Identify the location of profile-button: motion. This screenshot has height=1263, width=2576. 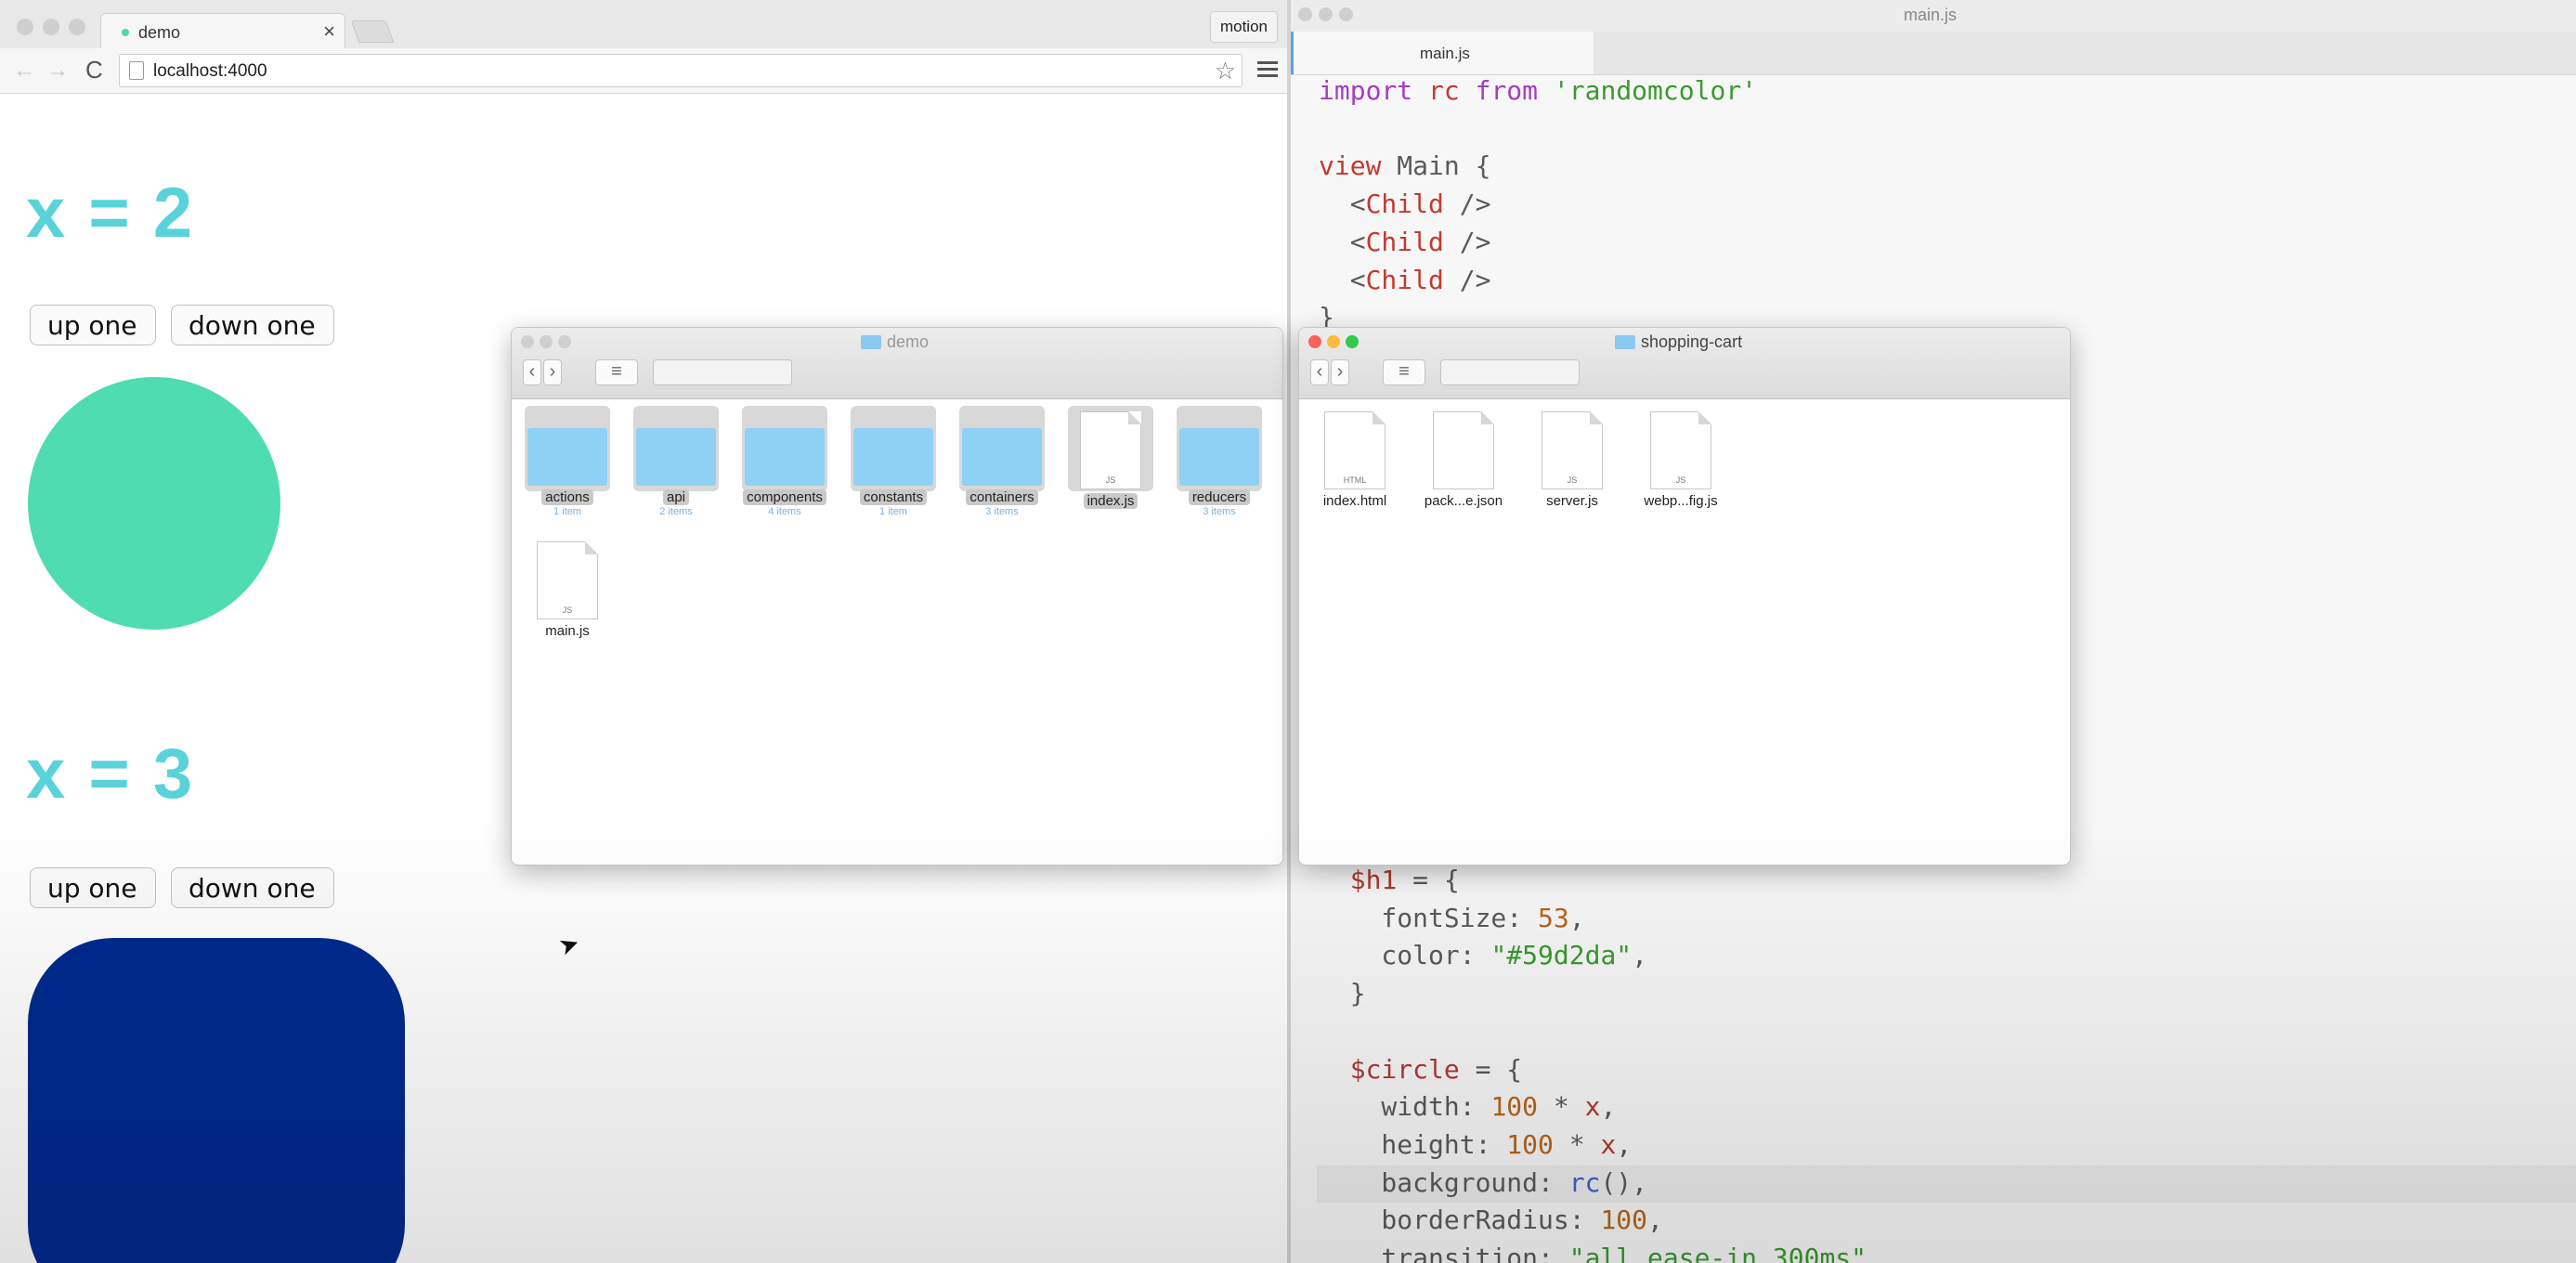
(1243, 27).